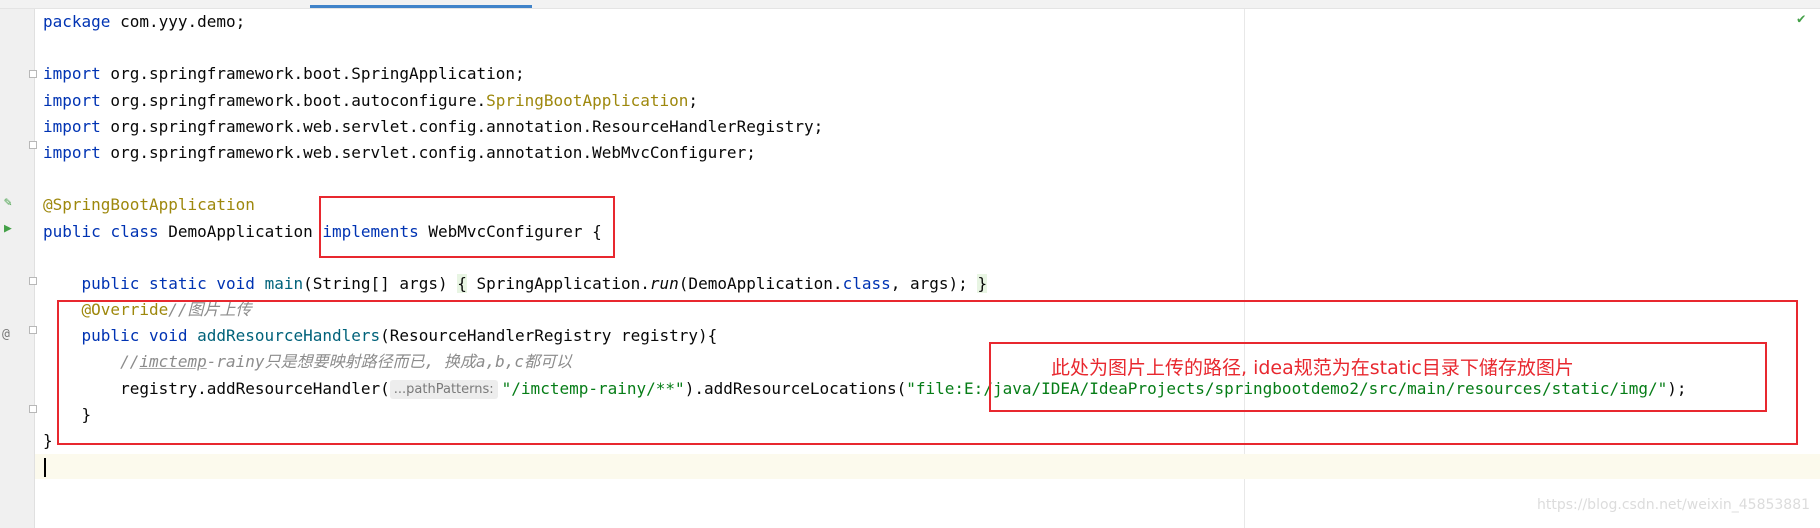 The height and width of the screenshot is (528, 1820). I want to click on current-line-highlight, so click(927, 466).